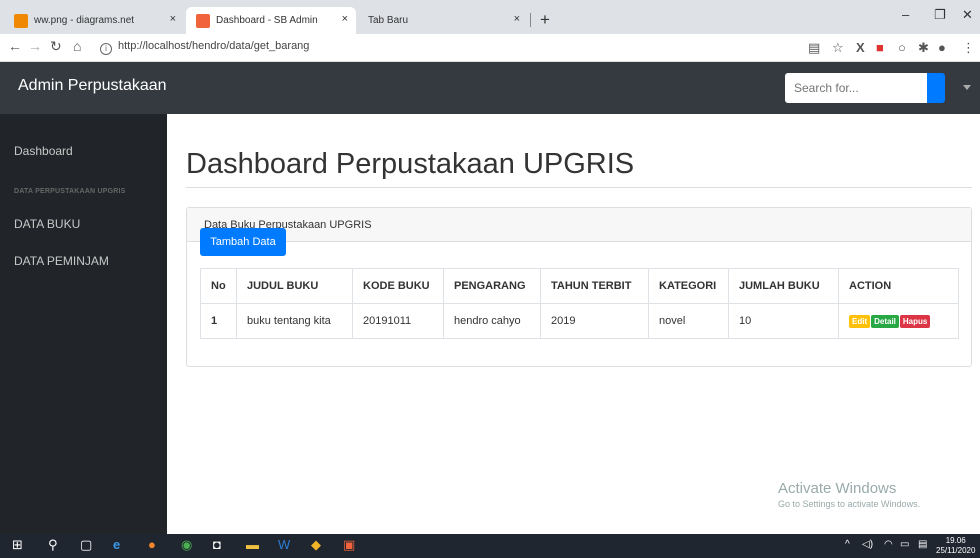 Image resolution: width=980 pixels, height=558 pixels. I want to click on reload-icon: ↻, so click(56, 46).